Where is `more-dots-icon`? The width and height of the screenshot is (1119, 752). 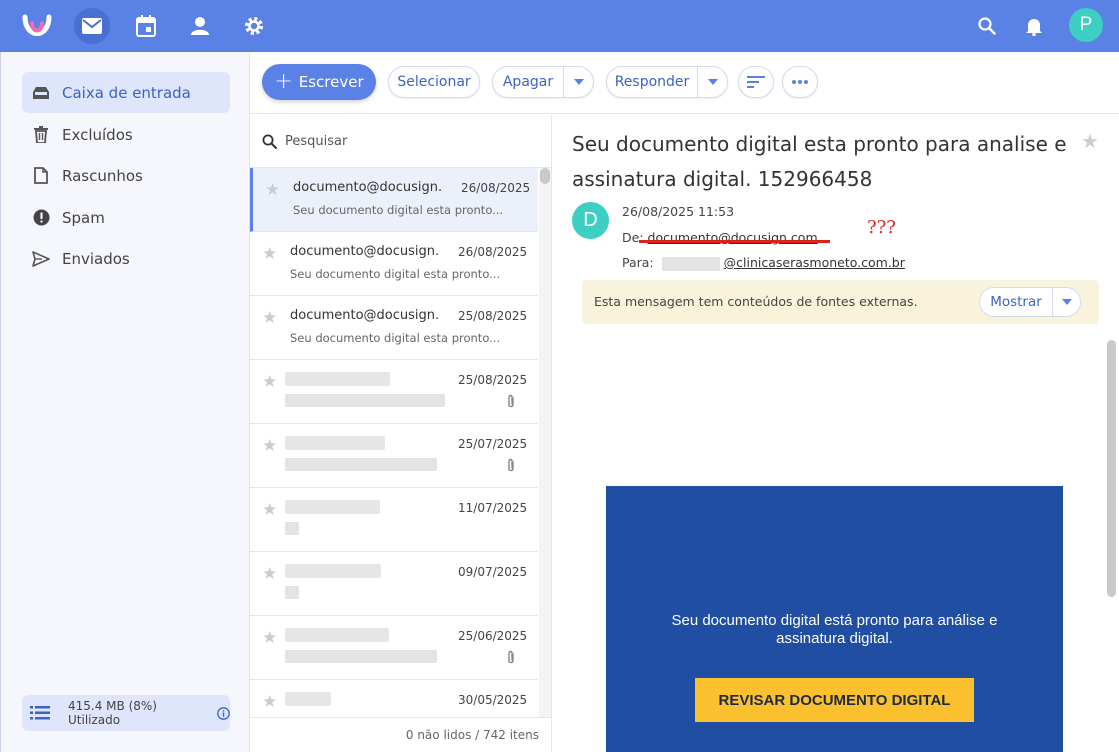 more-dots-icon is located at coordinates (800, 82).